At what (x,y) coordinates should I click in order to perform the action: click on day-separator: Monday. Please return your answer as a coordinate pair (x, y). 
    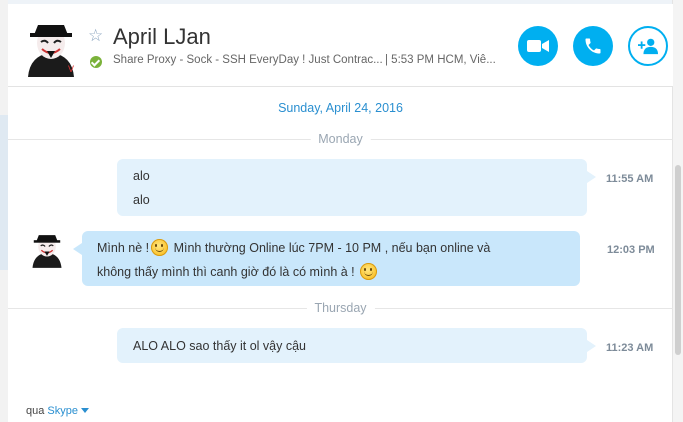
    Looking at the image, I should click on (340, 139).